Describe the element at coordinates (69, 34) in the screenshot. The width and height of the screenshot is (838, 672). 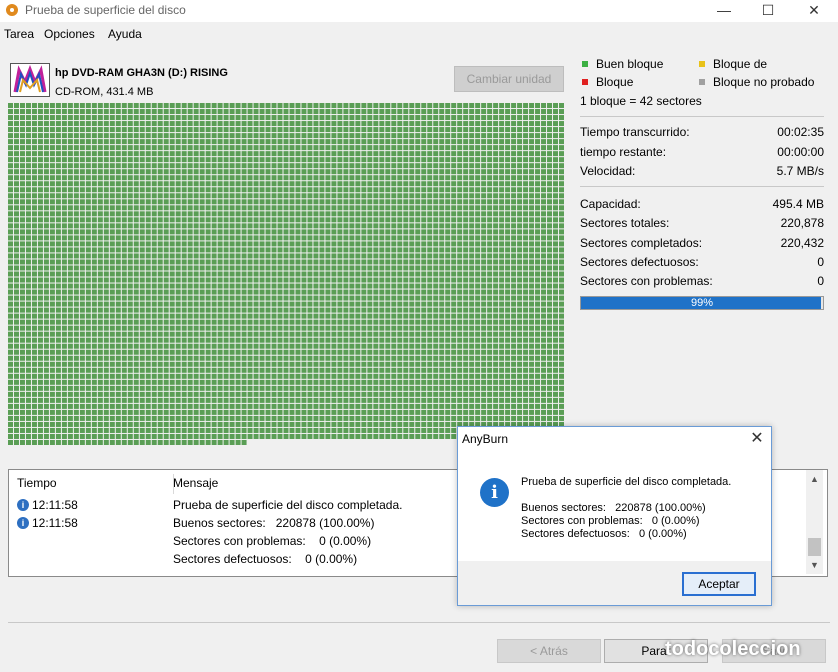
I see `menu-opciones: Opciones` at that location.